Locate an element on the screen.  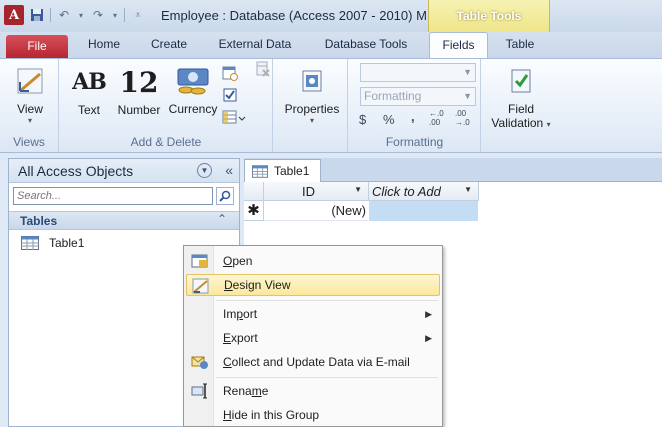
collapse-group-icon: ⌃ is located at coordinates (222, 219).